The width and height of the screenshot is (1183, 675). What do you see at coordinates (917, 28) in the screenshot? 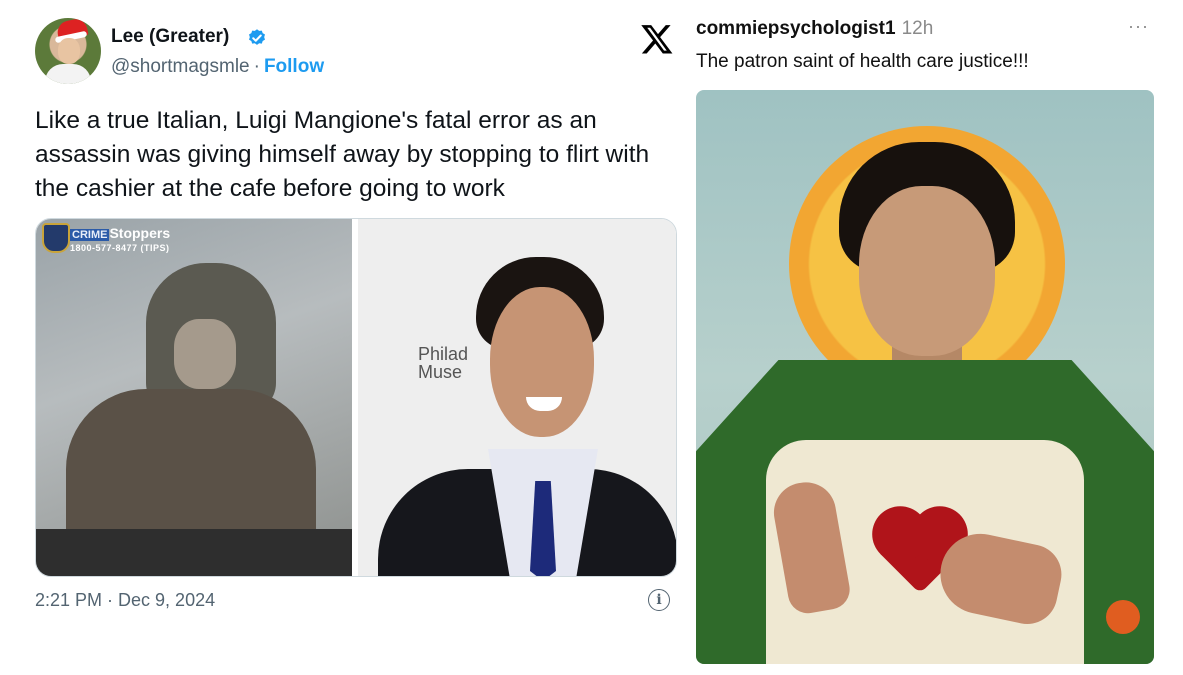
I see `post-time: 12h` at bounding box center [917, 28].